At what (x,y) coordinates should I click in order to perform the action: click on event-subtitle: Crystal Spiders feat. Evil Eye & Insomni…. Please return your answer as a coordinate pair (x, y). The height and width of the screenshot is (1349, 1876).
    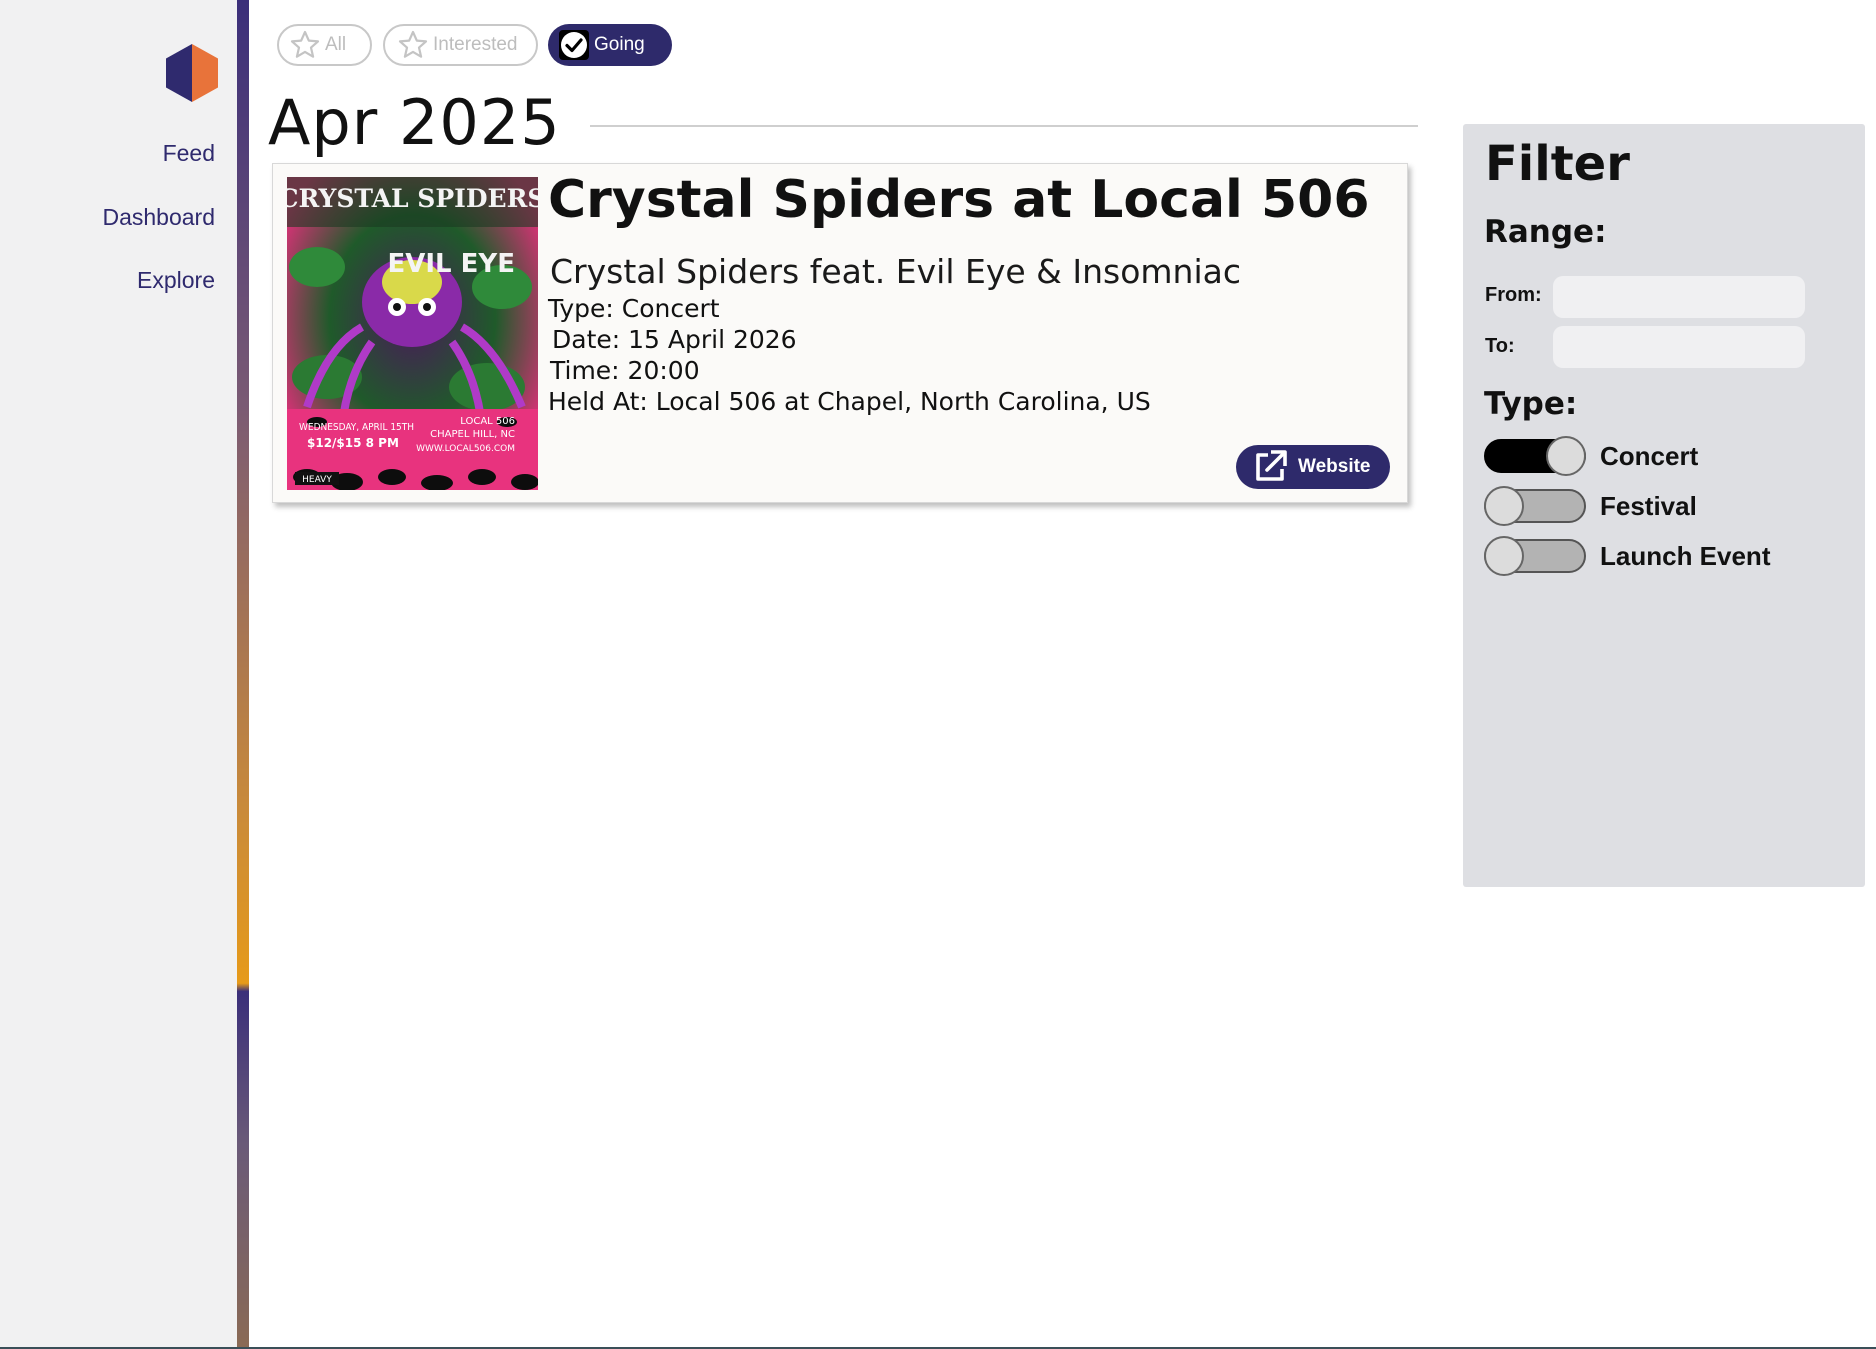
    Looking at the image, I should click on (896, 271).